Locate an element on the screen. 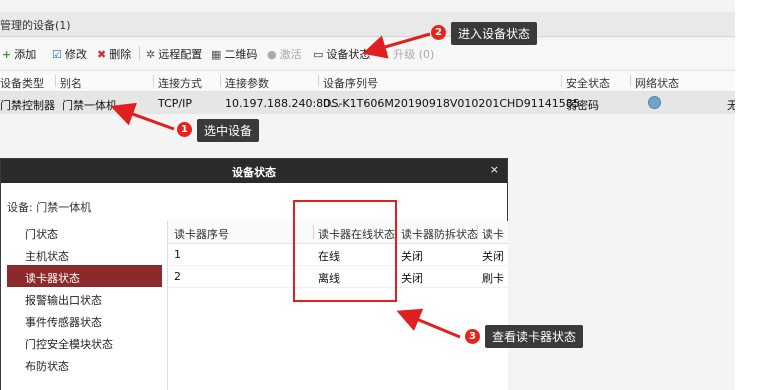 This screenshot has height=390, width=759. step-badge-3: 3 is located at coordinates (472, 336).